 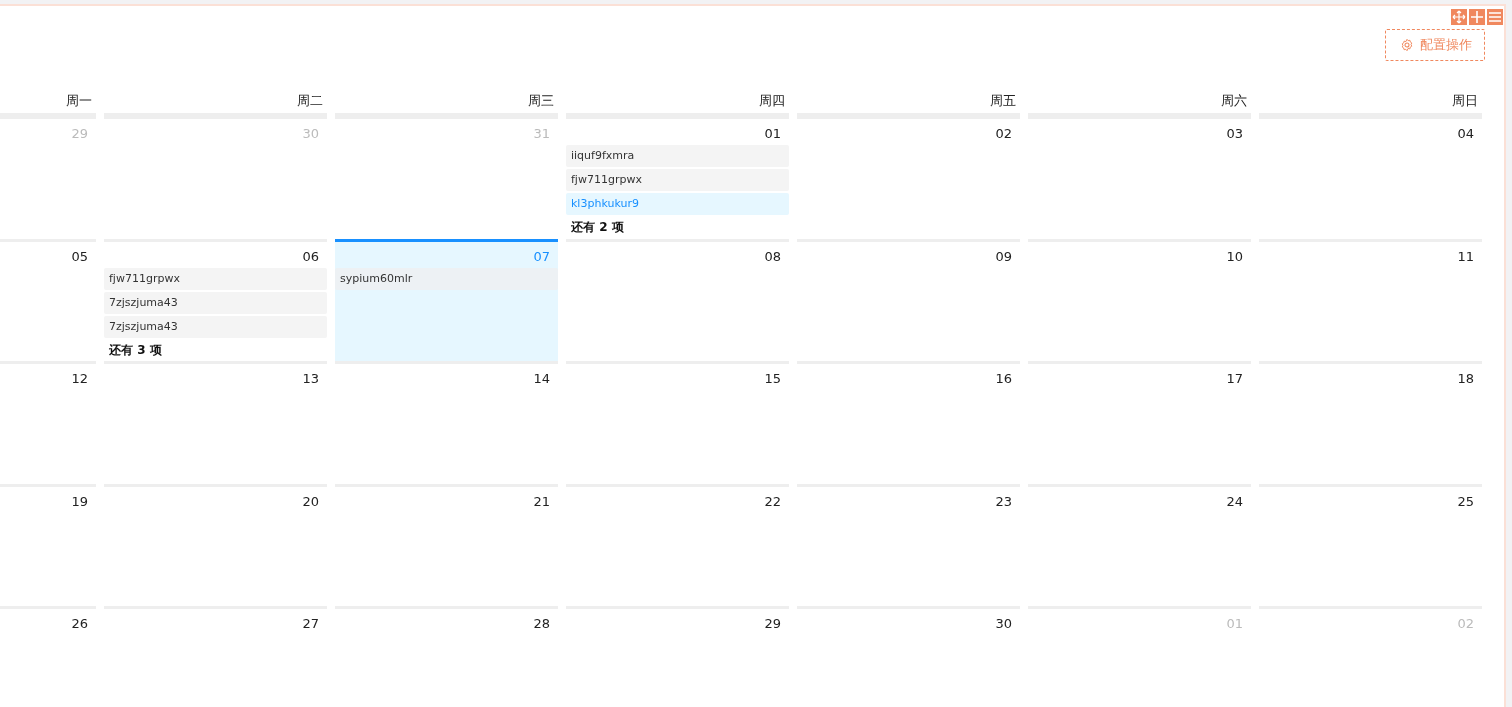 I want to click on day-number: 14, so click(x=541, y=378).